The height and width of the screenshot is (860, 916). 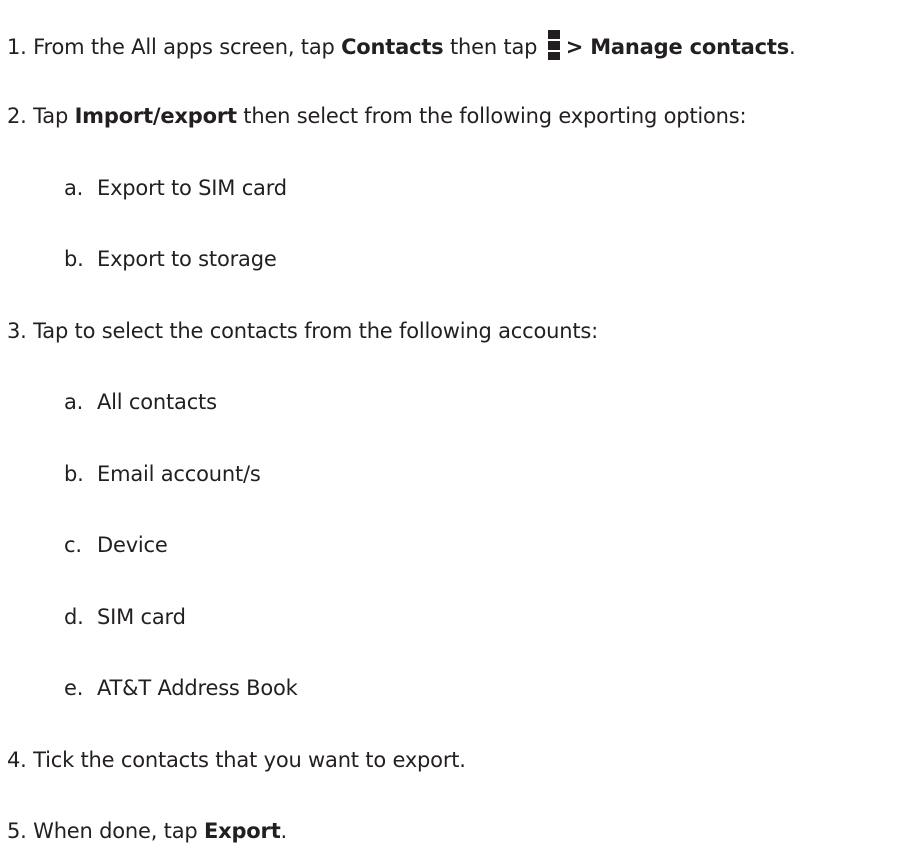 What do you see at coordinates (17, 331) in the screenshot?
I see `step-number: 3.` at bounding box center [17, 331].